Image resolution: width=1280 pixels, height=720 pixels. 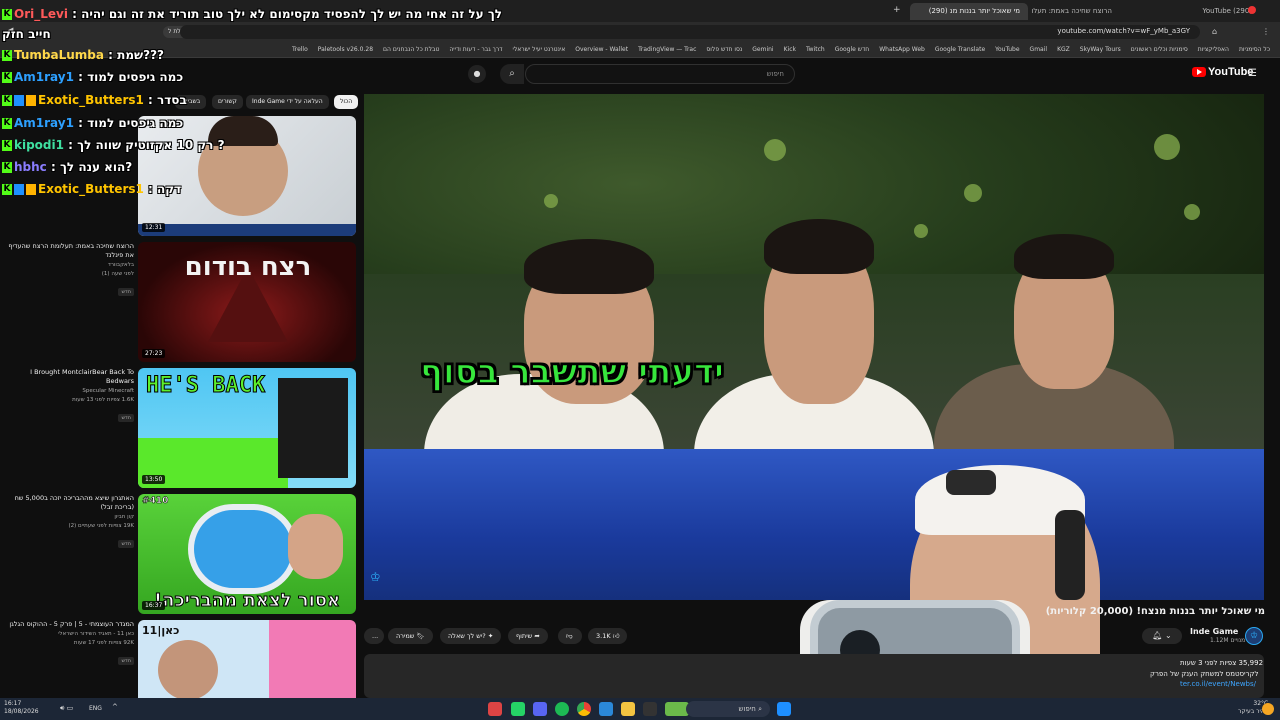 What do you see at coordinates (790, 49) in the screenshot?
I see `bookmark: Kick` at bounding box center [790, 49].